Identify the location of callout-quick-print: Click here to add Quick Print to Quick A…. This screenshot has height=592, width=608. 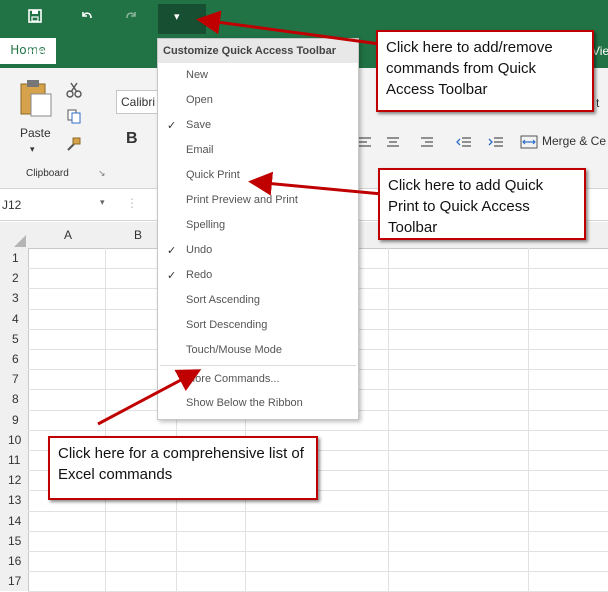
(482, 204).